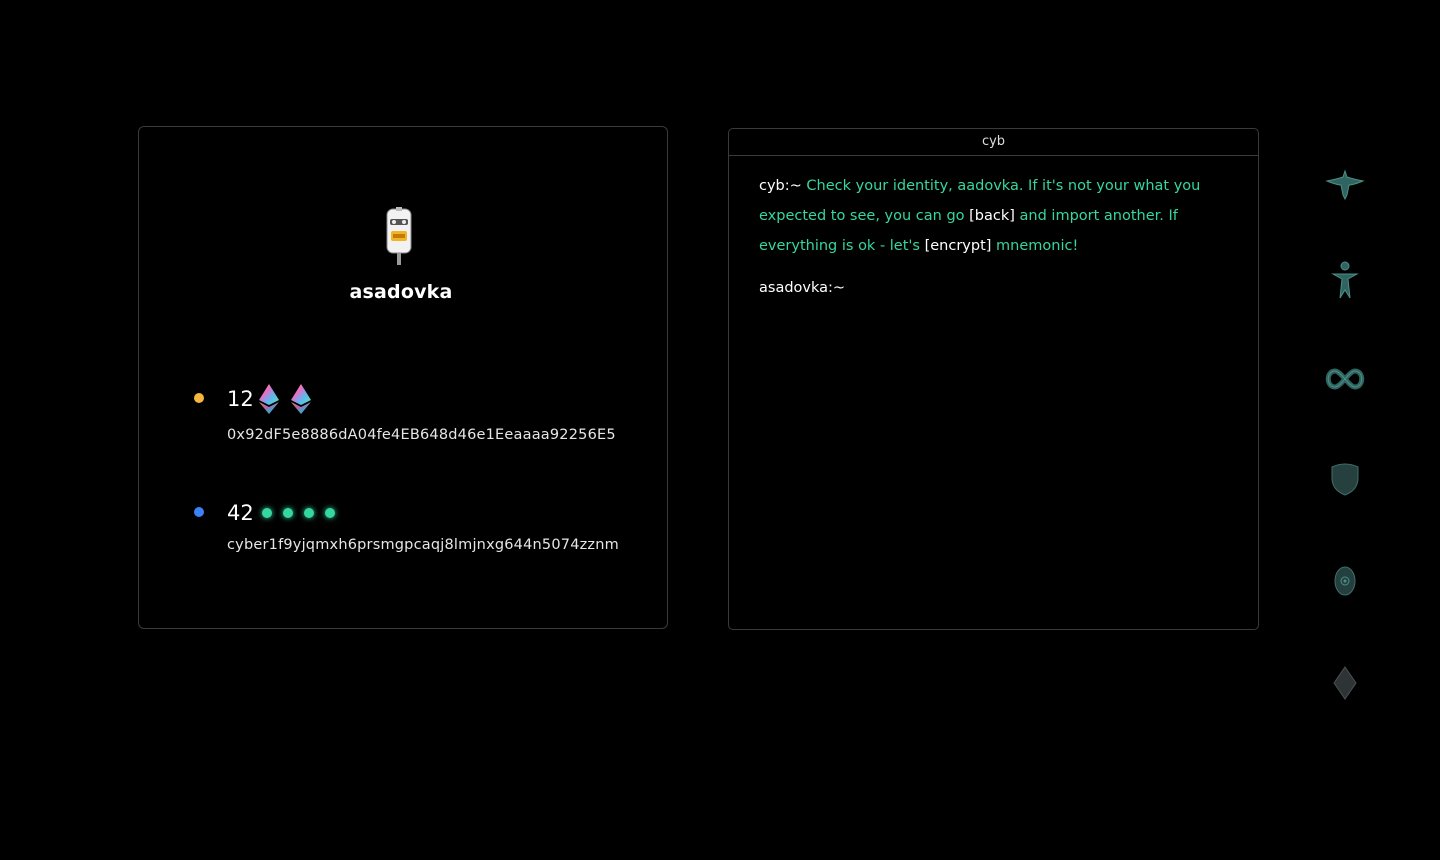 This screenshot has height=860, width=1440. I want to click on nav-item-bird, so click(1345, 184).